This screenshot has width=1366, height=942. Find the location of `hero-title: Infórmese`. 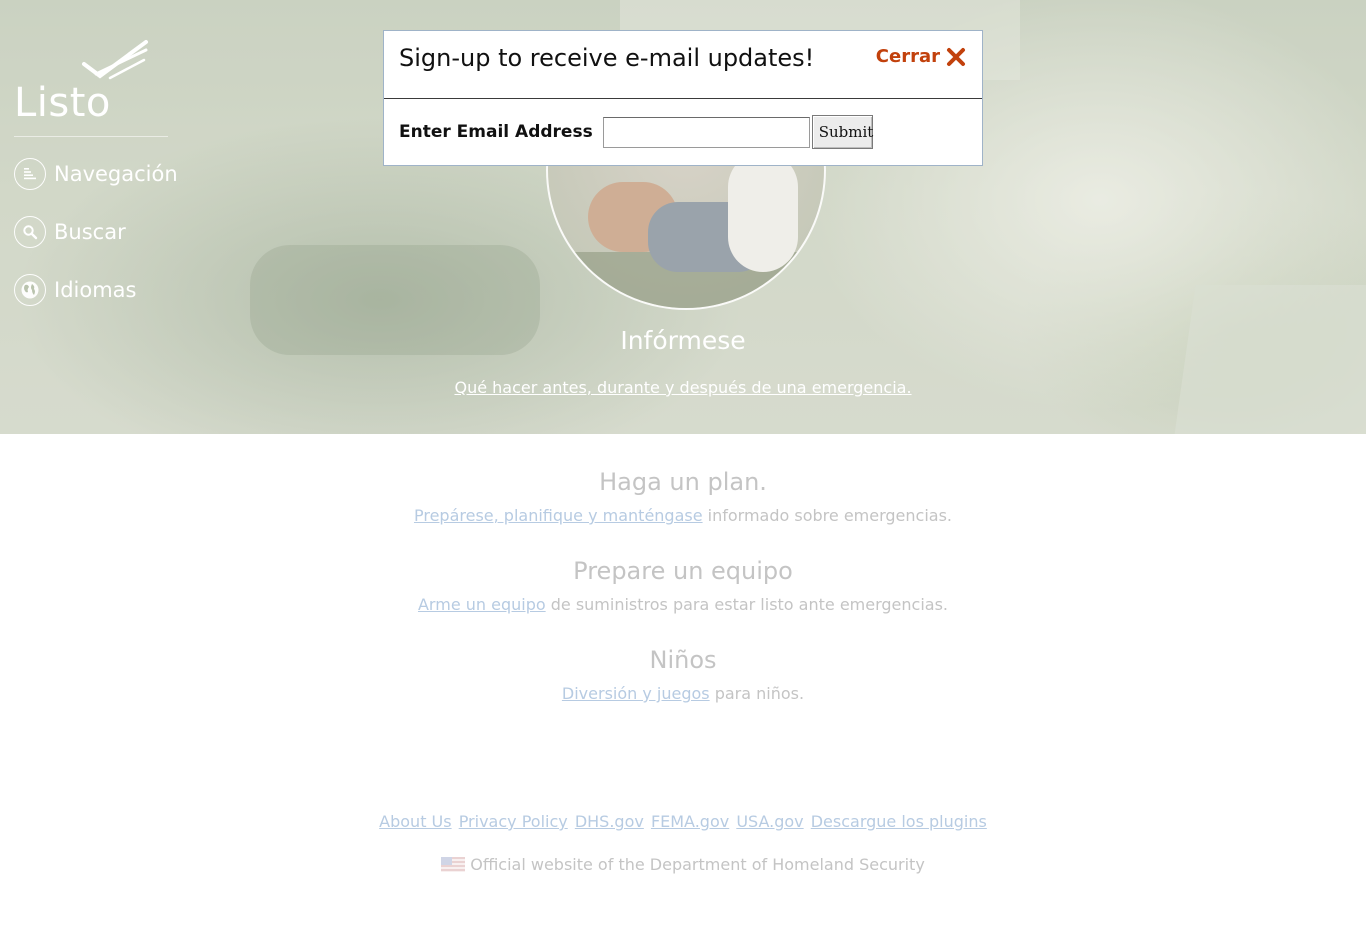

hero-title: Infórmese is located at coordinates (683, 340).